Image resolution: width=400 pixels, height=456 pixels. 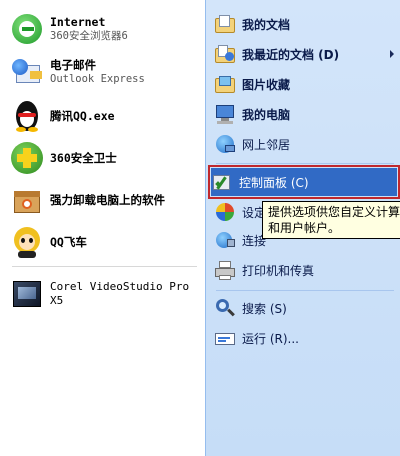 What do you see at coordinates (331, 220) in the screenshot?
I see `control-panel-tooltip: 提供选项供您自定义计算 和用户帐户。` at bounding box center [331, 220].